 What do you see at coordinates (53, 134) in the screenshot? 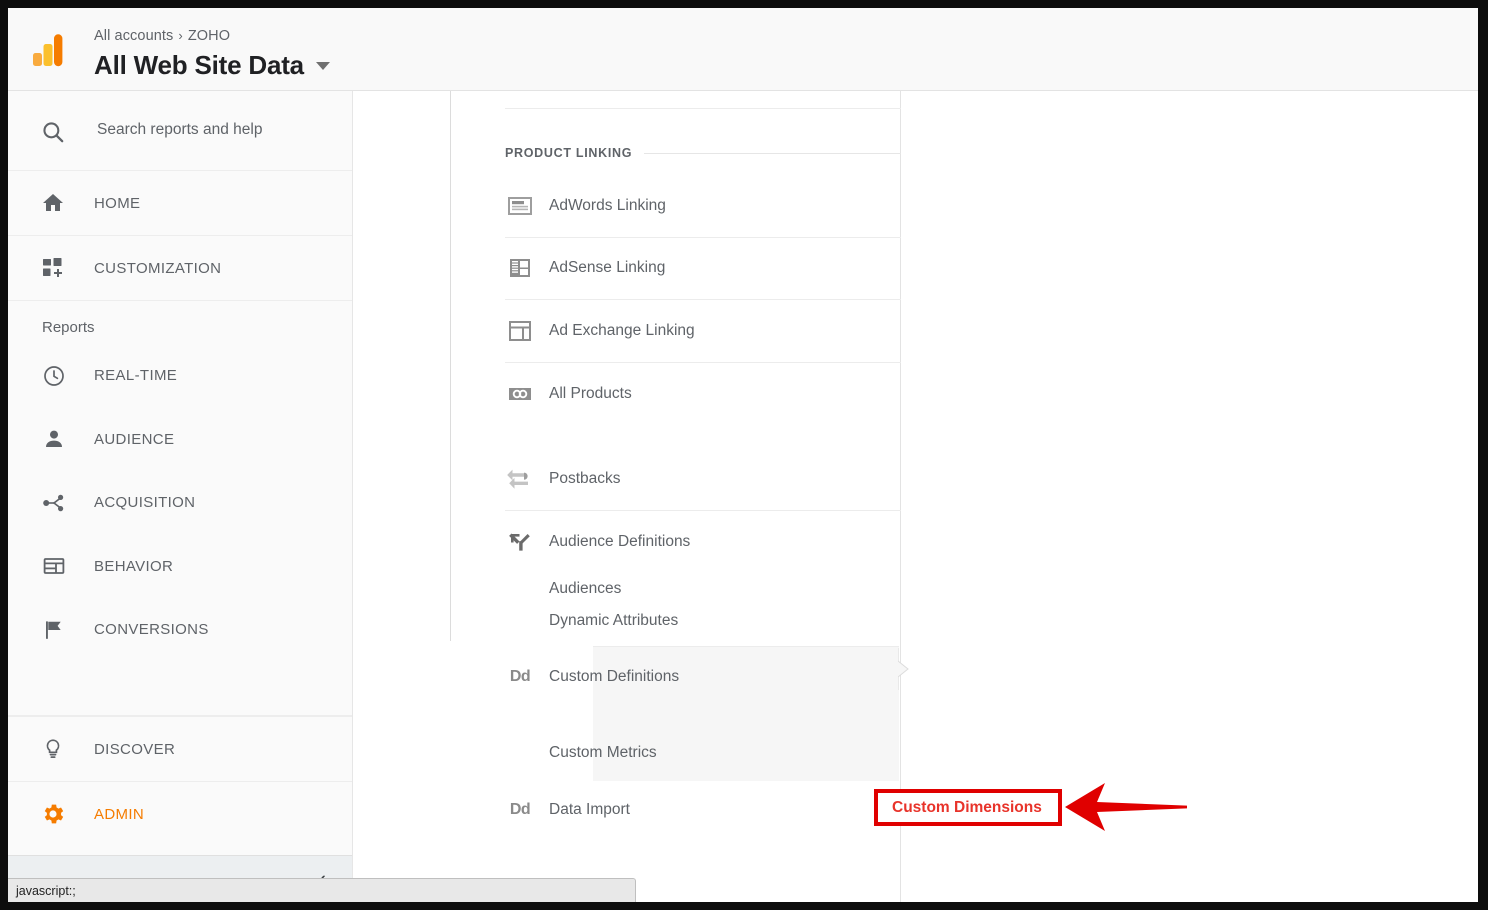
I see `search-icon` at bounding box center [53, 134].